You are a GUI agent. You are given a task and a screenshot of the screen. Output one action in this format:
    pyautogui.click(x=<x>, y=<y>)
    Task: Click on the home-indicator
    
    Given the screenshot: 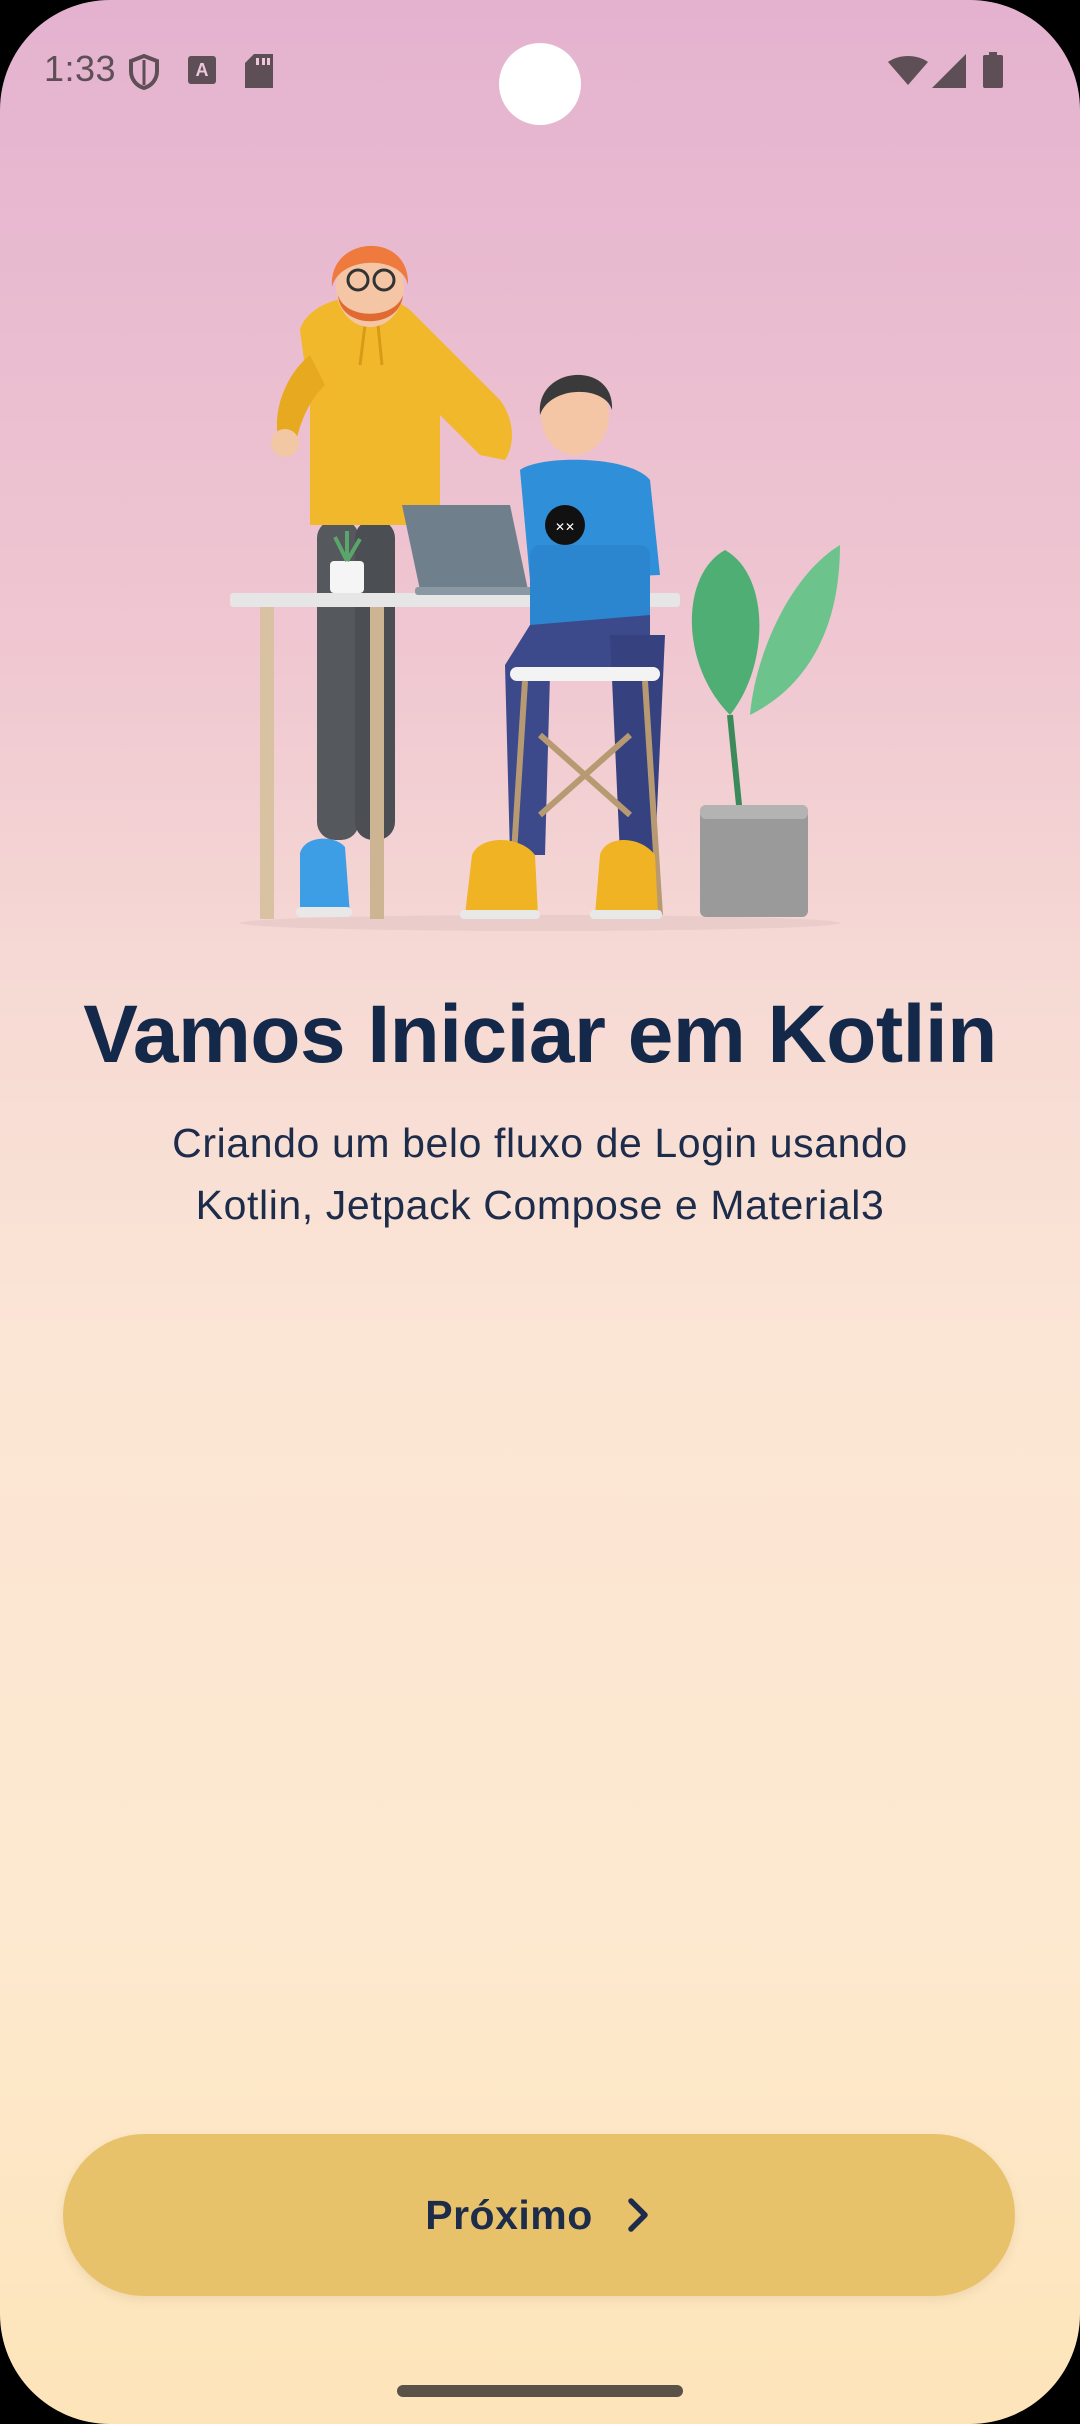 What is the action you would take?
    pyautogui.click(x=540, y=2391)
    